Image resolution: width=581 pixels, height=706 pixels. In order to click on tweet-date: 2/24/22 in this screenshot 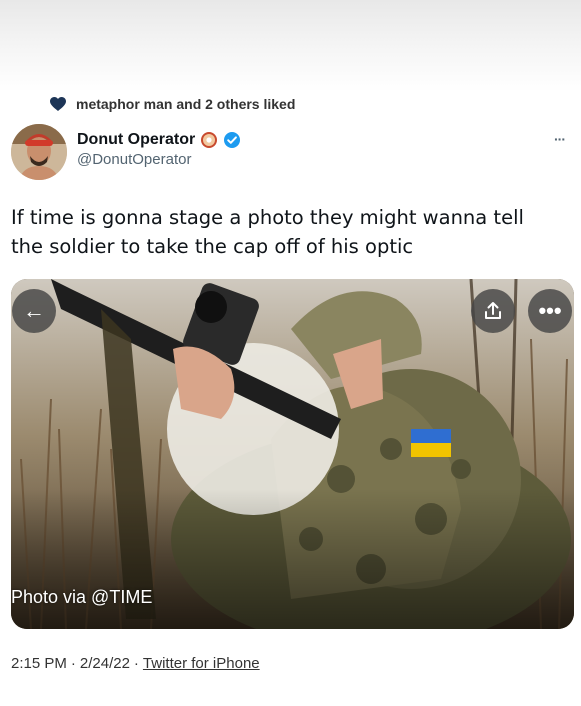, I will do `click(105, 663)`.